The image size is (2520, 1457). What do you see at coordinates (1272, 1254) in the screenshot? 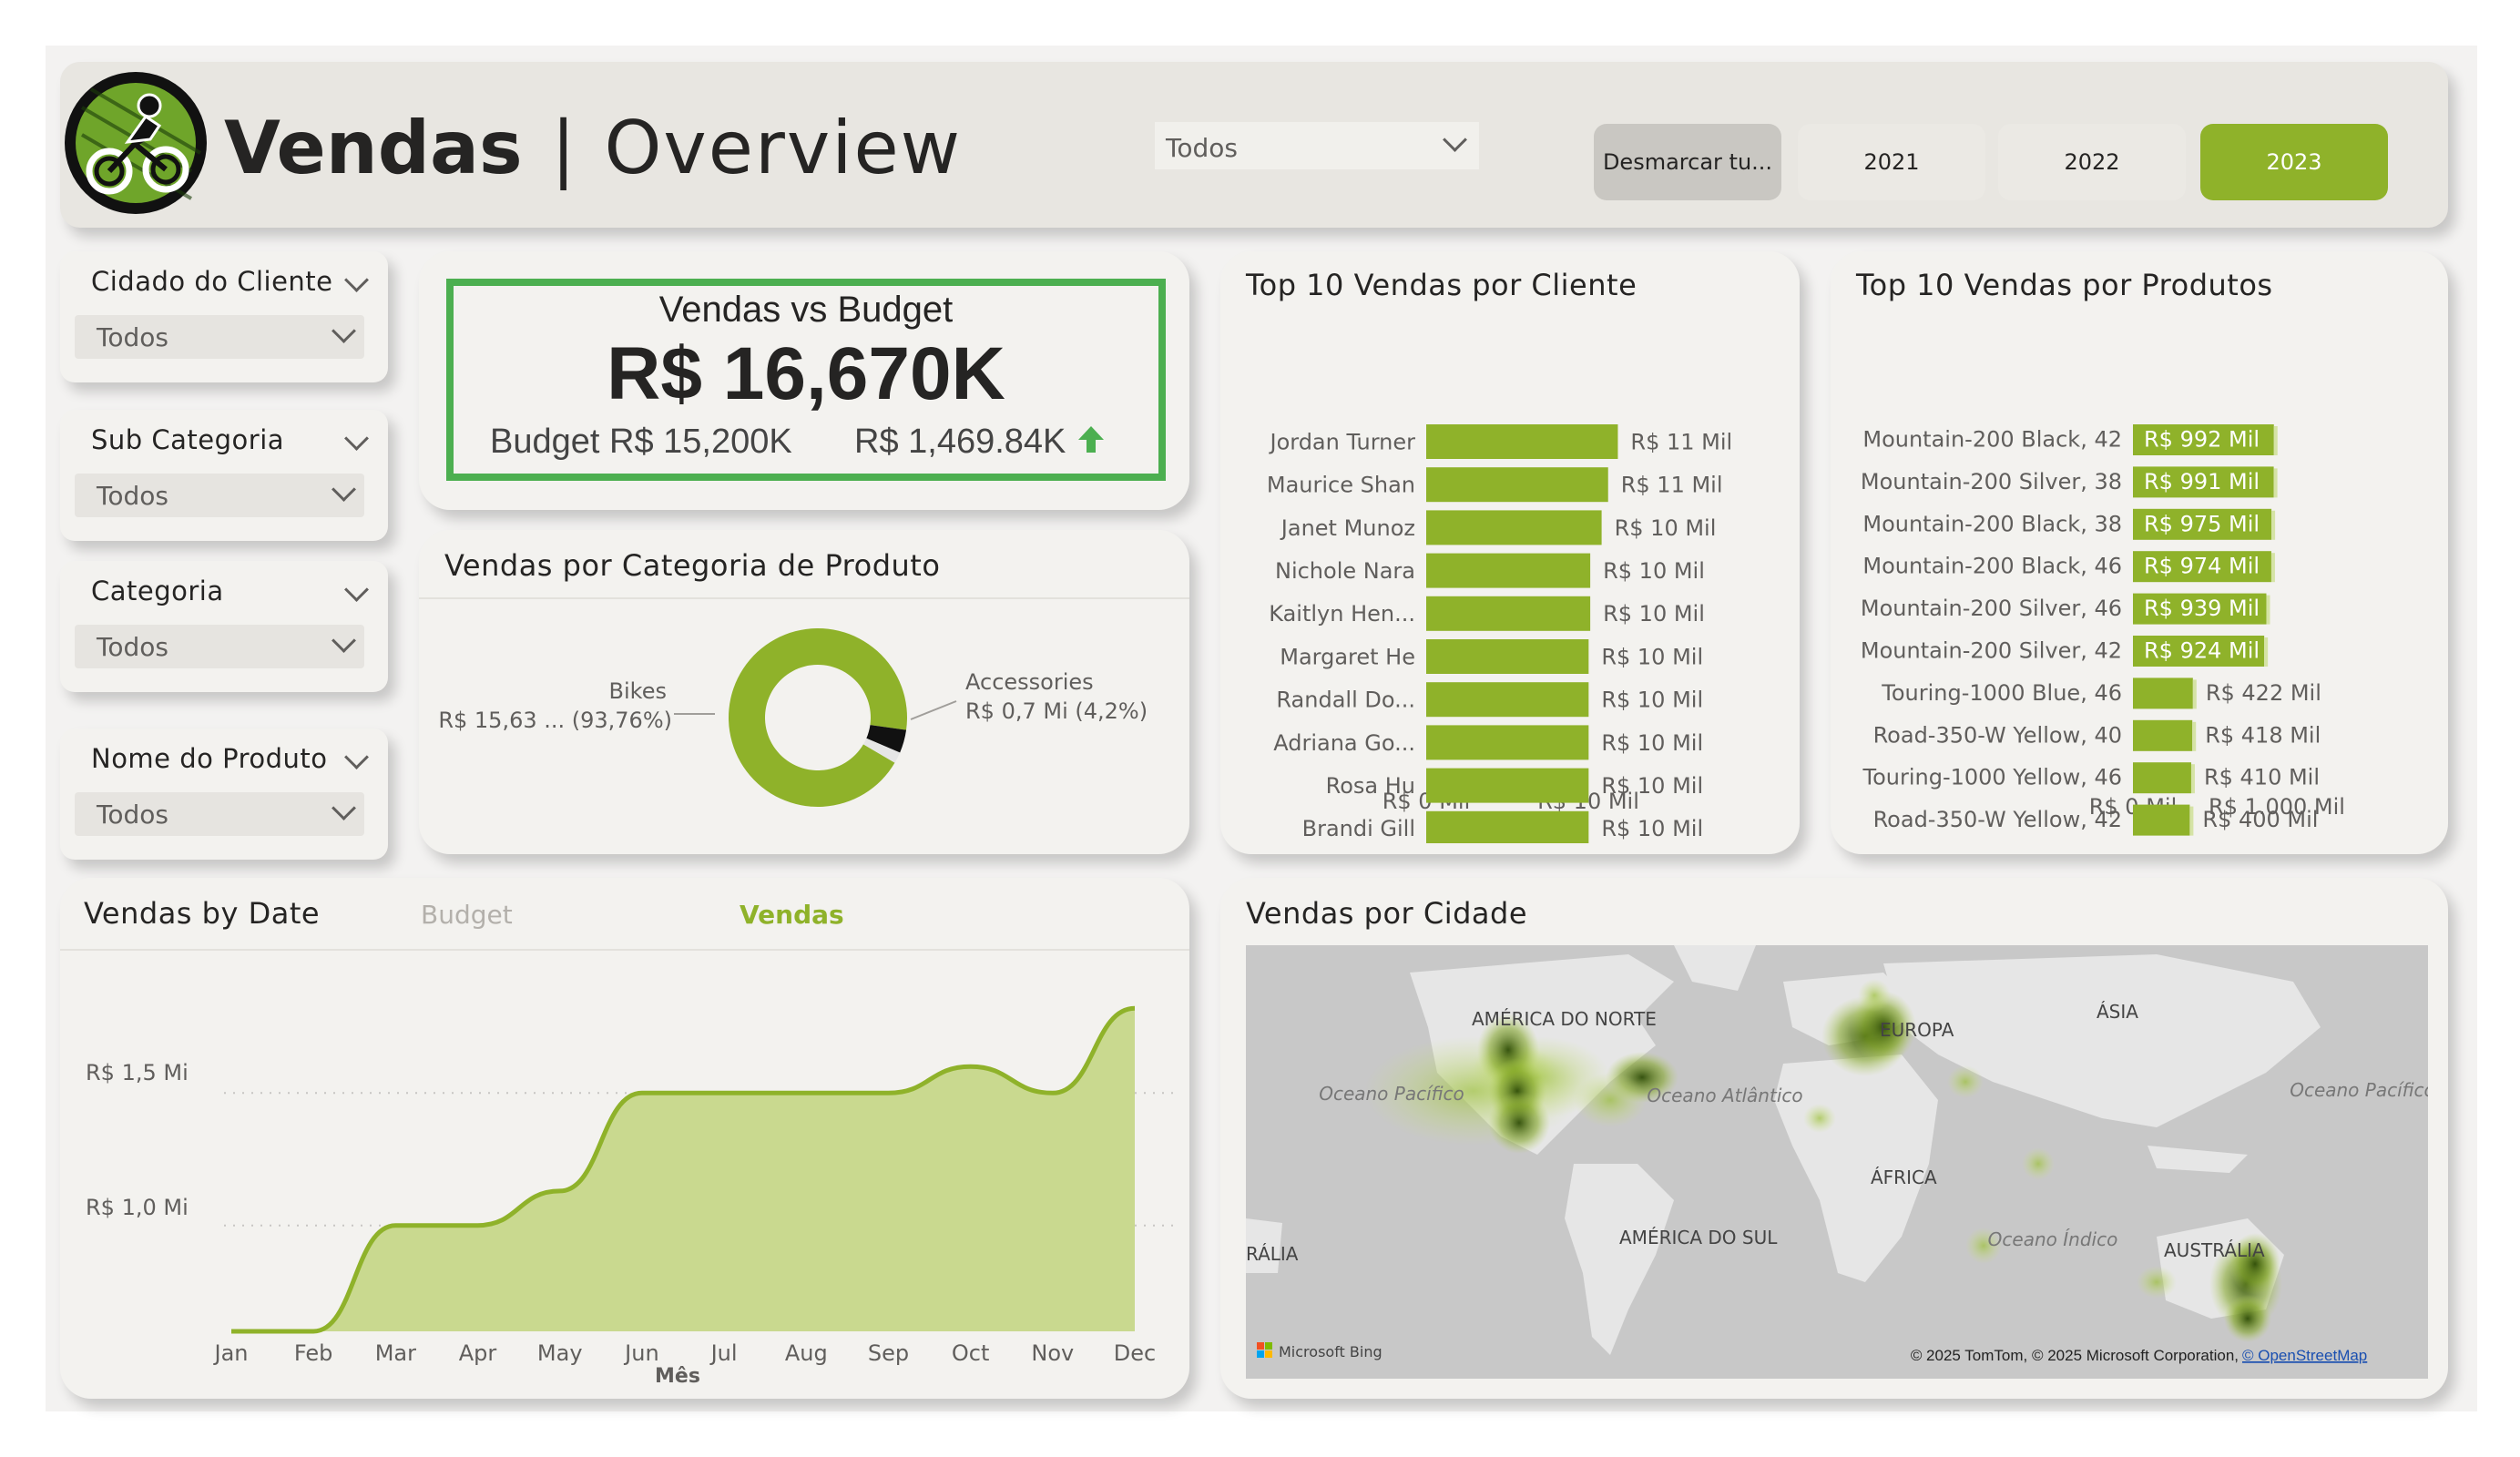
I see `map-label-australia-edge: RÁLIA` at bounding box center [1272, 1254].